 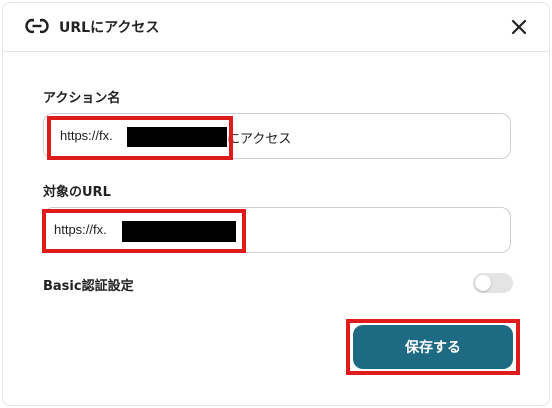 I want to click on dialog-title: URLにアクセス, so click(x=109, y=28).